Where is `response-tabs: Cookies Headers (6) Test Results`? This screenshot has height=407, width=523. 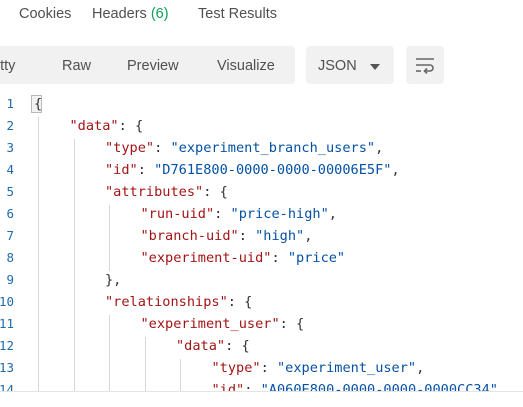
response-tabs: Cookies Headers (6) Test Results is located at coordinates (261, 18).